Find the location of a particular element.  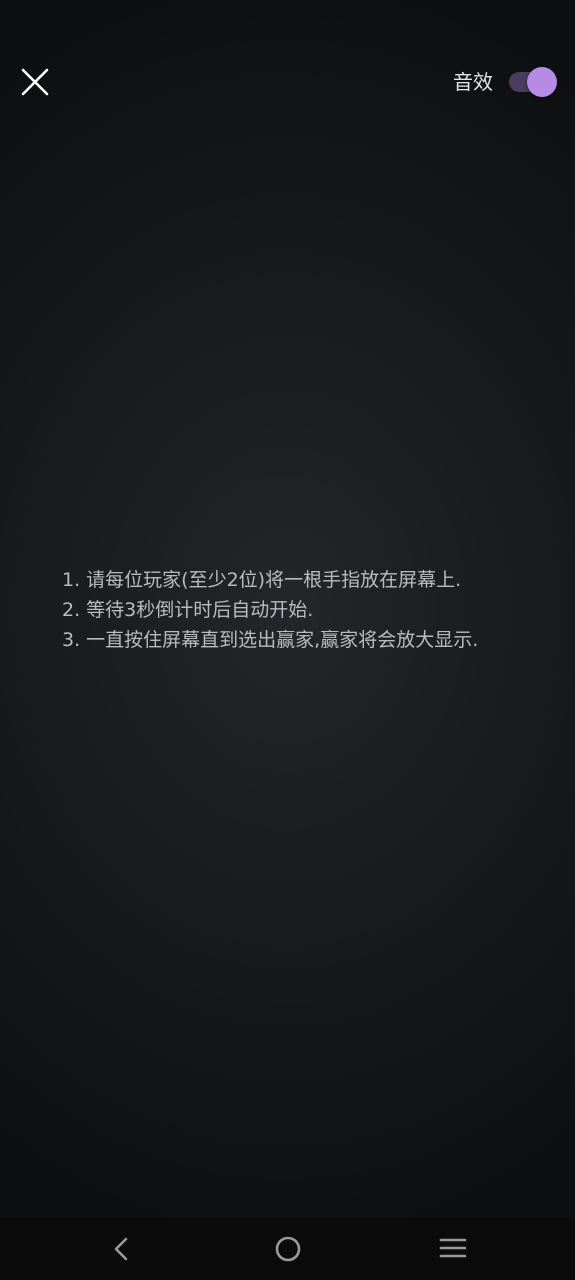

back-button is located at coordinates (122, 1249).